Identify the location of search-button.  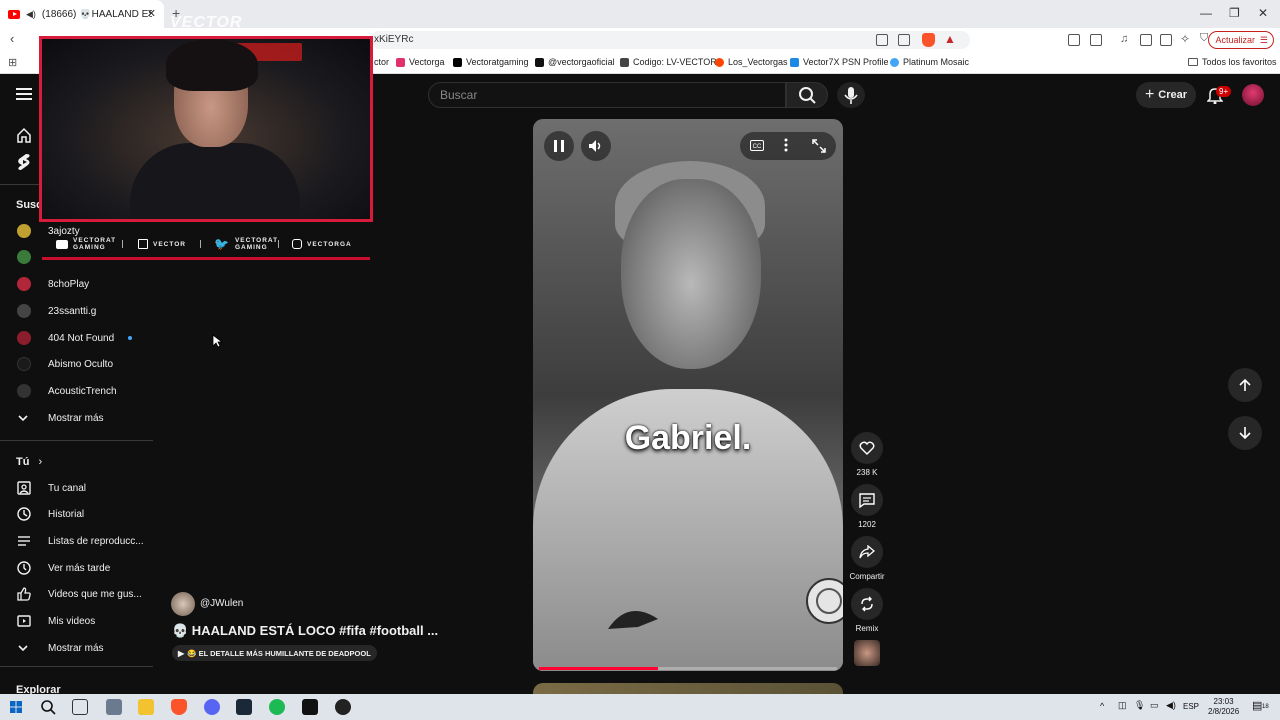
(807, 95).